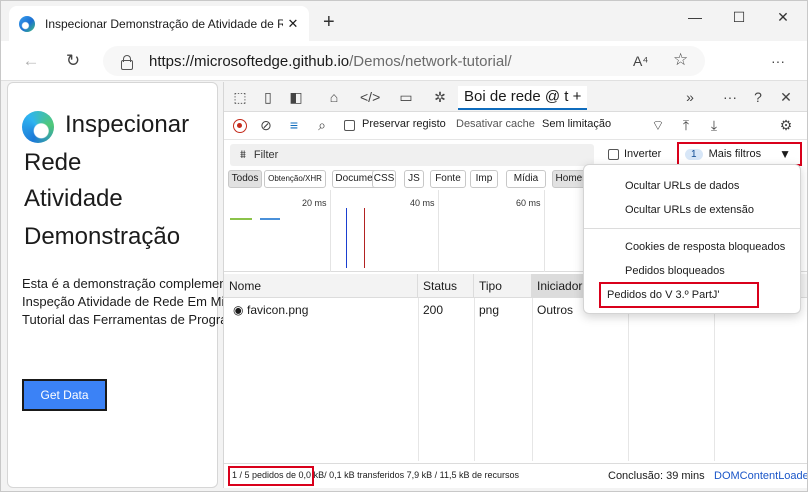  I want to click on network-conditions-icon: ⌔, so click(658, 125).